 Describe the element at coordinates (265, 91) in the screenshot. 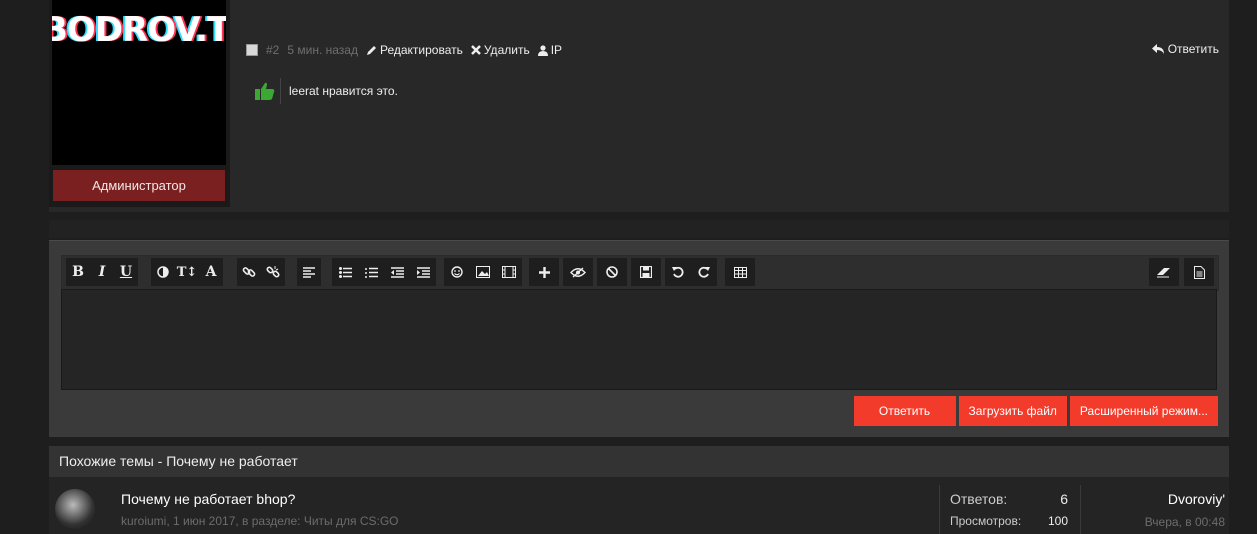

I see `thumbs-up-icon` at that location.